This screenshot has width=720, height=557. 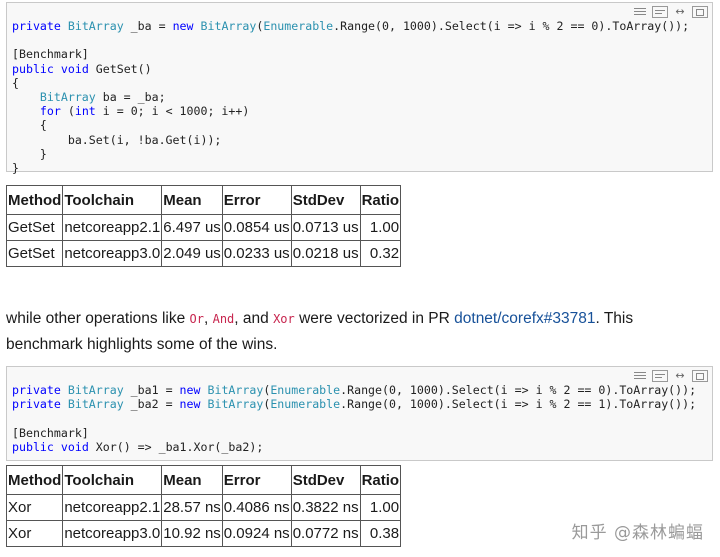 What do you see at coordinates (256, 227) in the screenshot?
I see `table-cell: 0.0854 us` at bounding box center [256, 227].